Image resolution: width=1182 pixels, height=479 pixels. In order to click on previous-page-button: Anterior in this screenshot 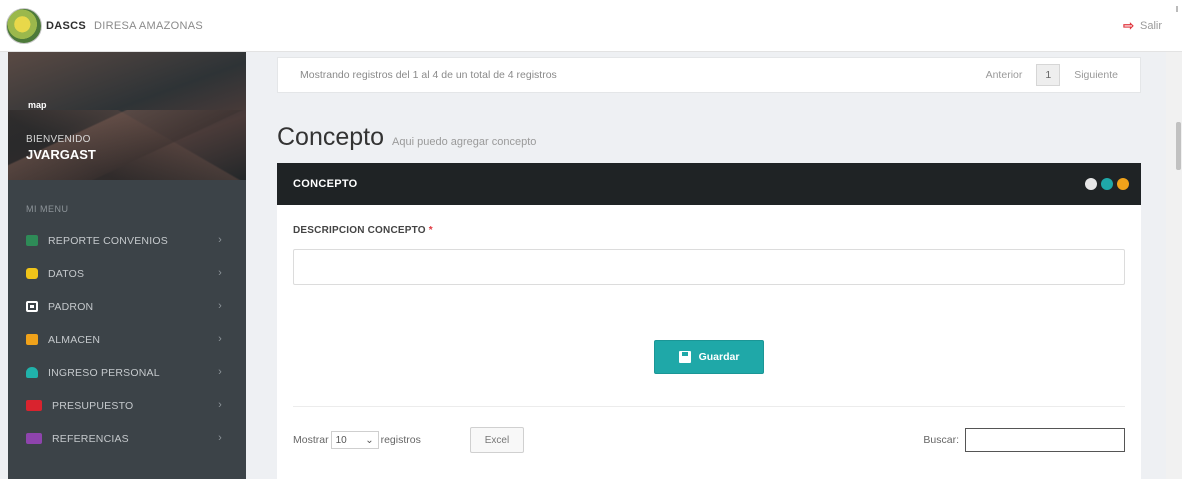, I will do `click(1004, 75)`.